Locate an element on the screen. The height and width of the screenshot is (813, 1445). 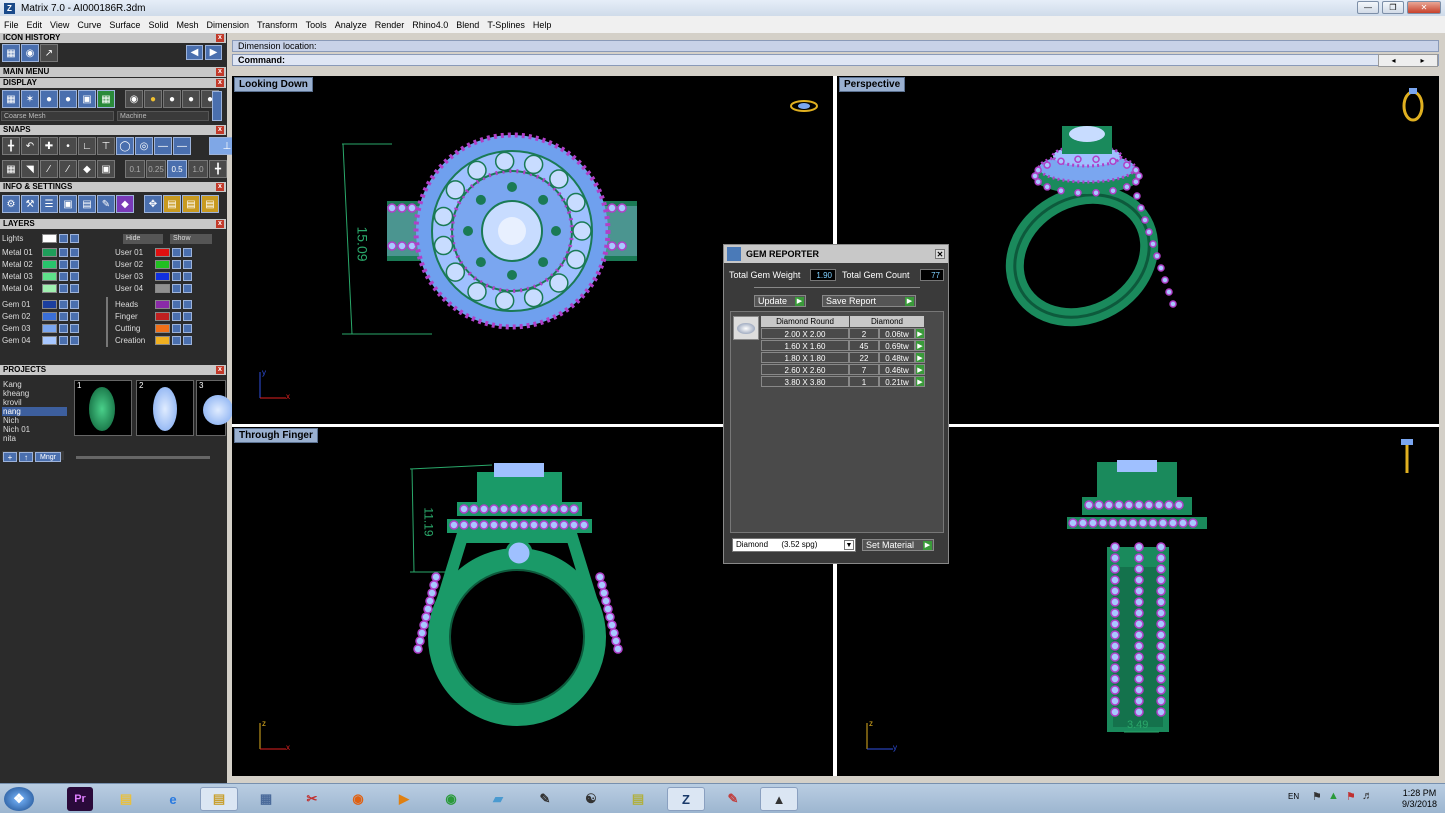
info-settings-header: INFO & SETTINGS x is located at coordinates (113, 187).